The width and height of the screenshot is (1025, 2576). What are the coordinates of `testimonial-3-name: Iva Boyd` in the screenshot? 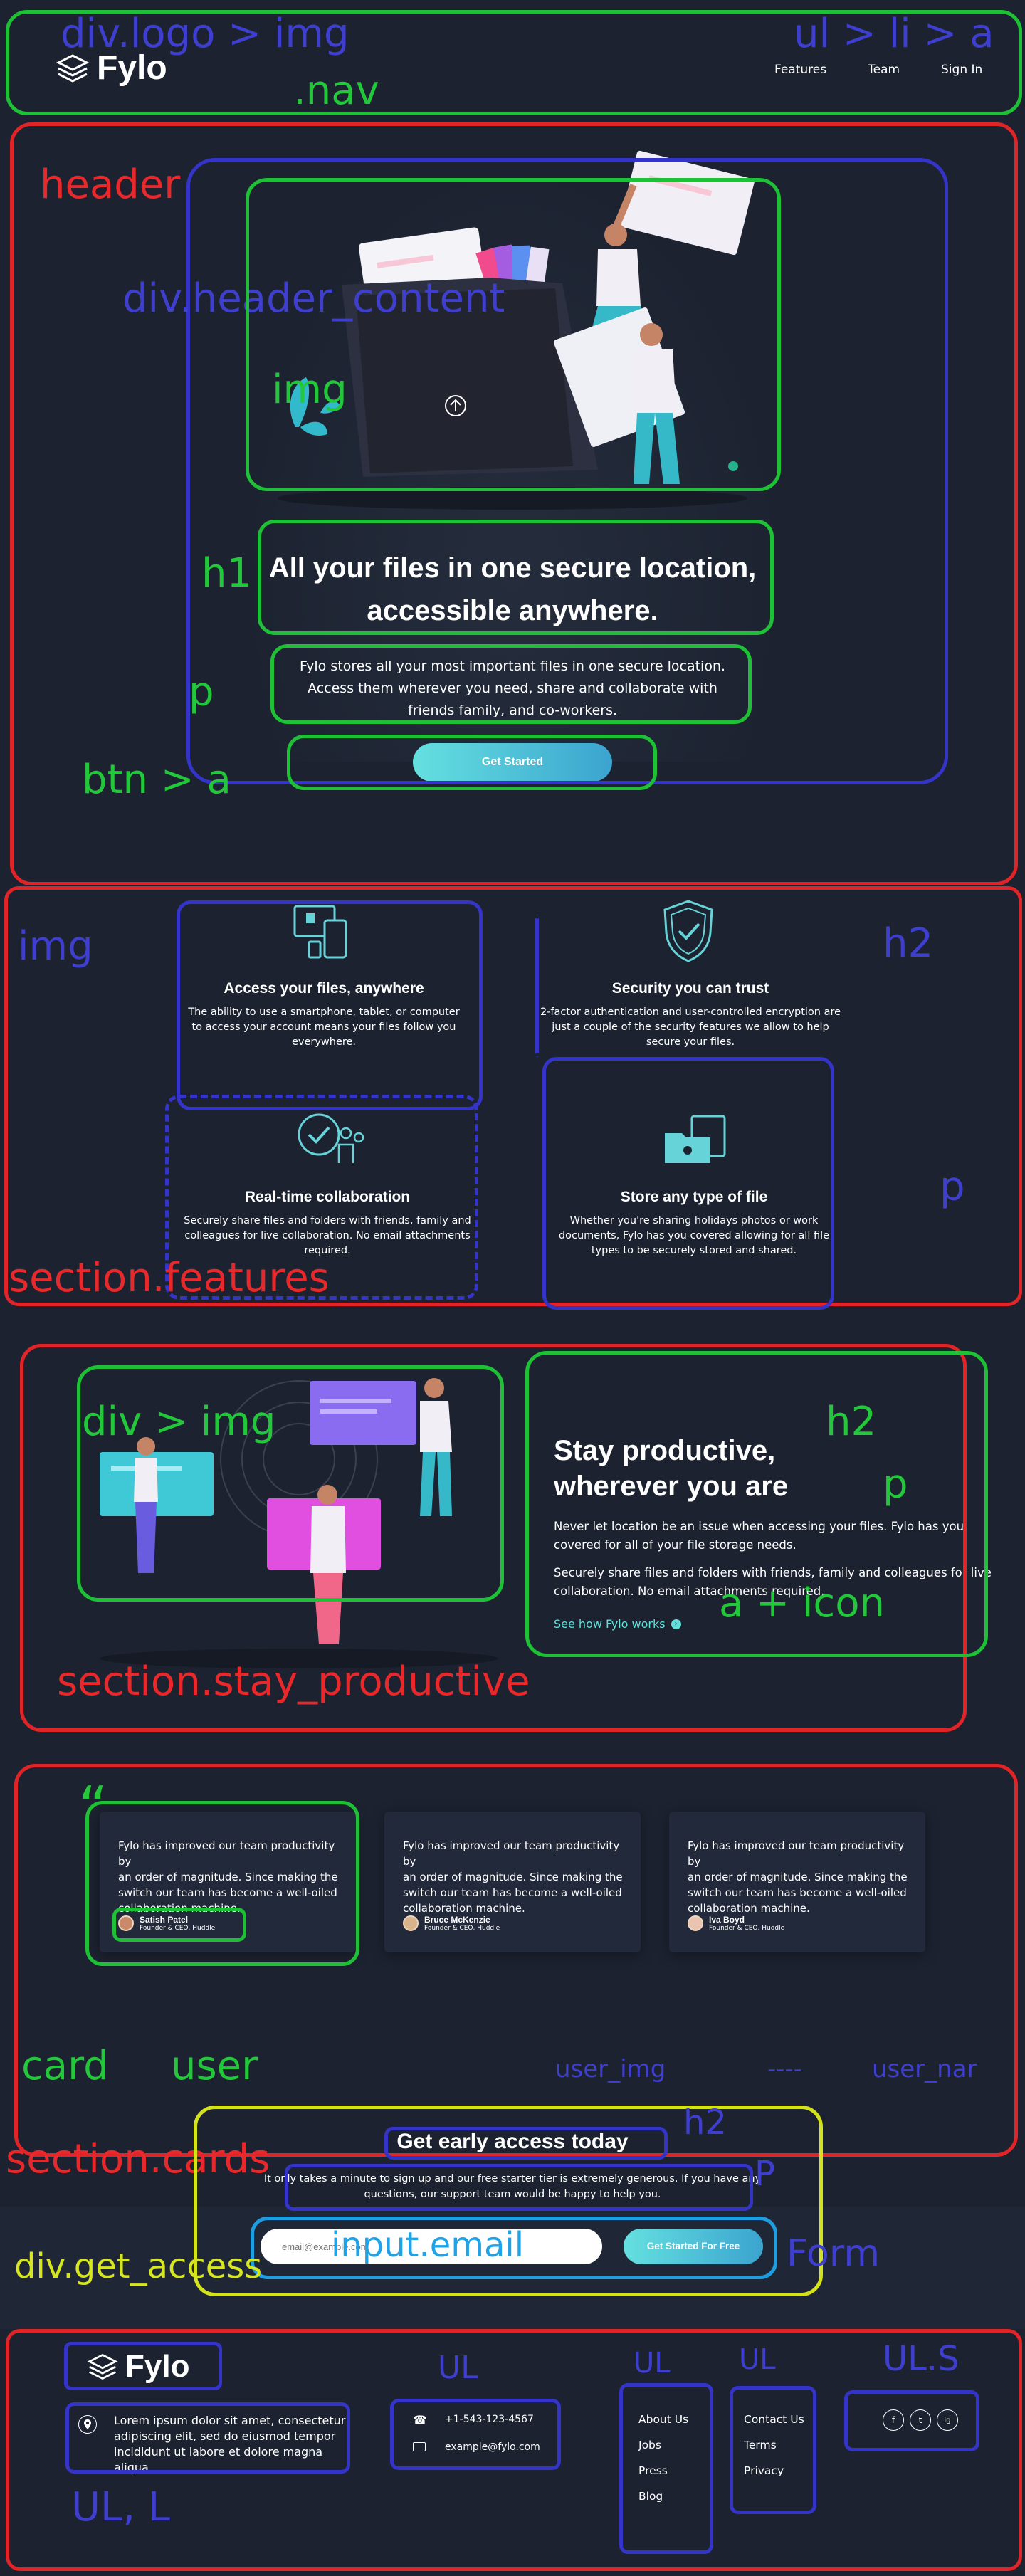 It's located at (727, 1920).